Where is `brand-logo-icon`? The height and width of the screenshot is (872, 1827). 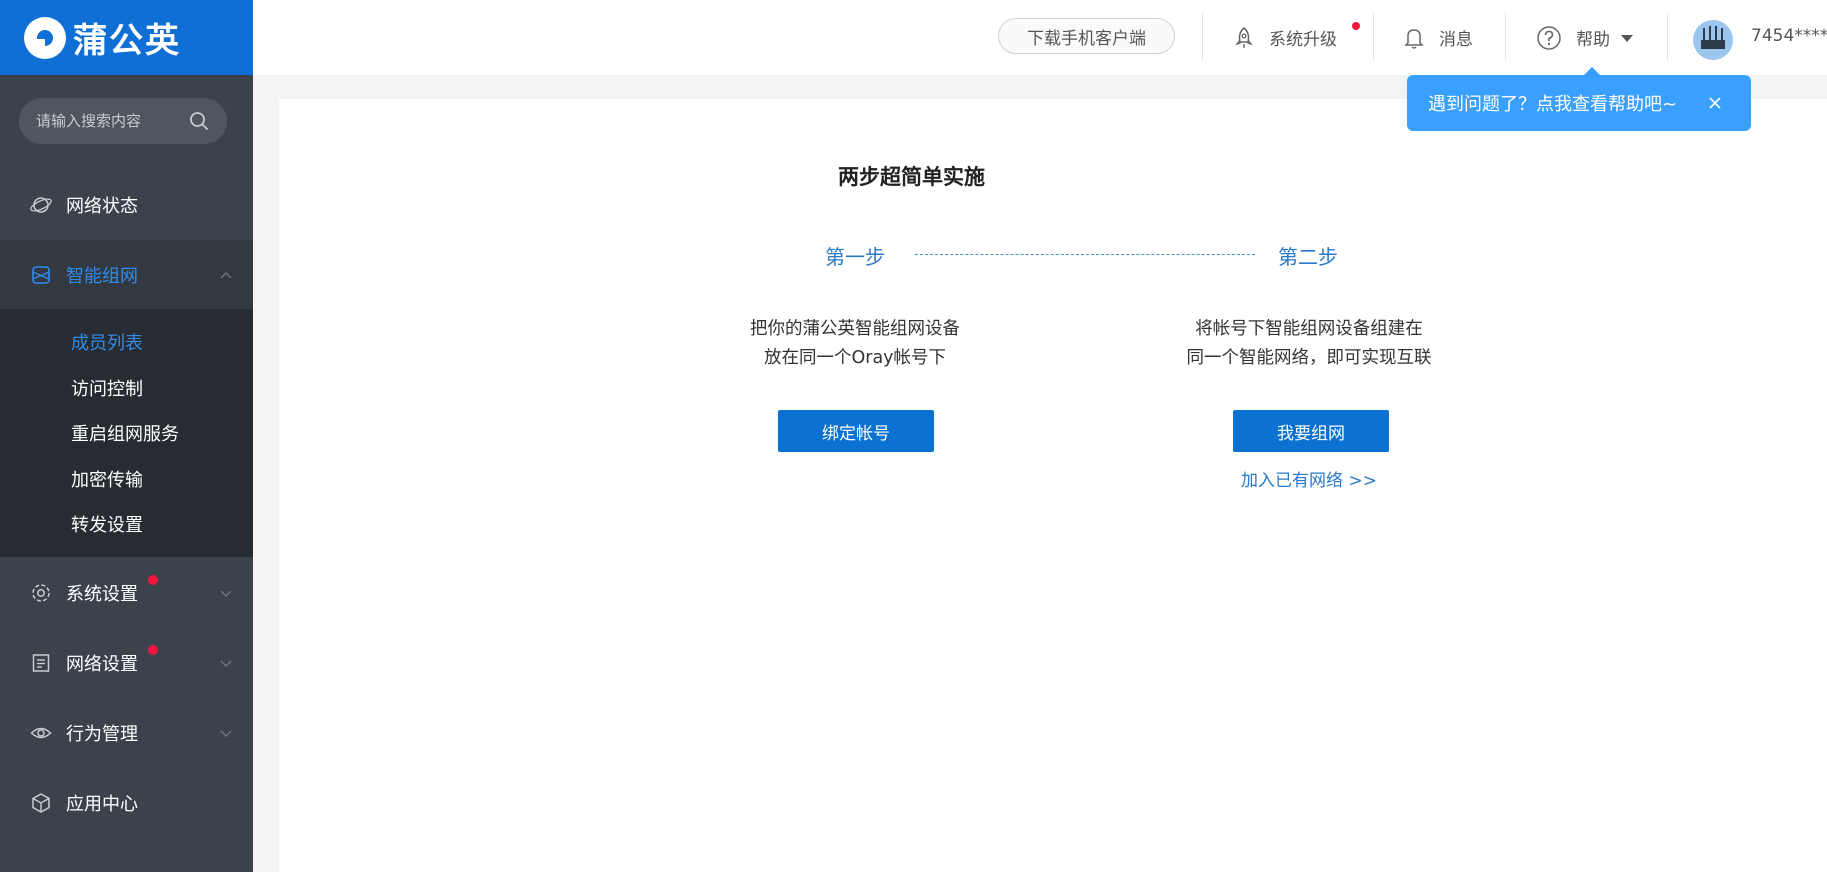 brand-logo-icon is located at coordinates (45, 37).